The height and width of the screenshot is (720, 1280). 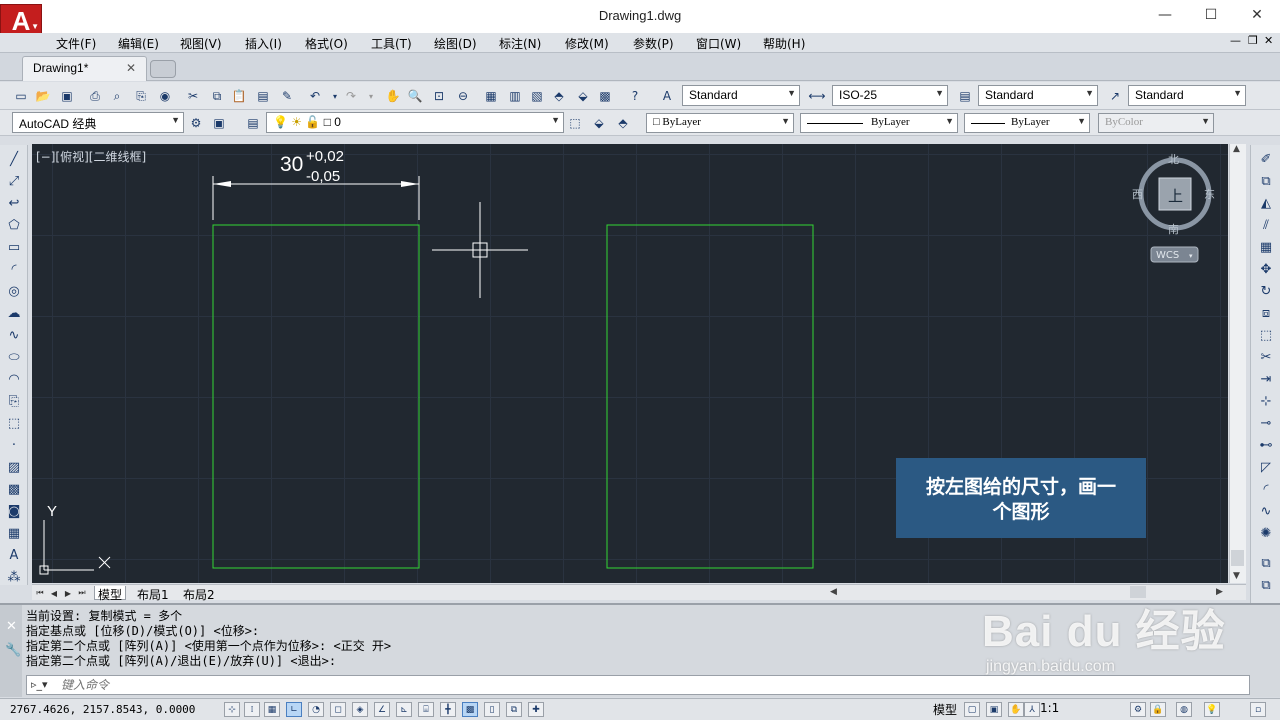 I want to click on model-space-toggle: 模型, so click(x=945, y=709).